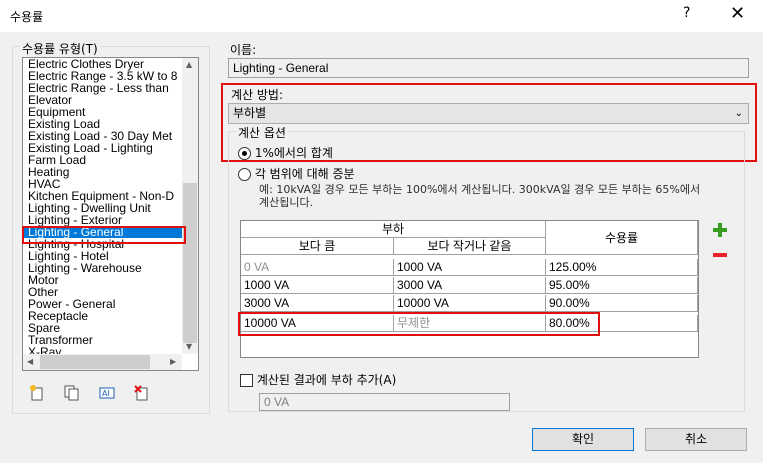  I want to click on row3-greater: 3000 VA, so click(317, 303).